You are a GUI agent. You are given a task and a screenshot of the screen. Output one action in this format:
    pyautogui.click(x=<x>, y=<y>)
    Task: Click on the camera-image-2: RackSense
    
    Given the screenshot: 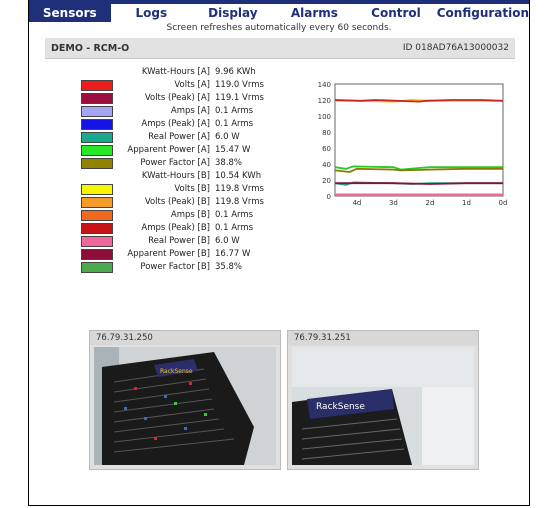 What is the action you would take?
    pyautogui.click(x=383, y=406)
    